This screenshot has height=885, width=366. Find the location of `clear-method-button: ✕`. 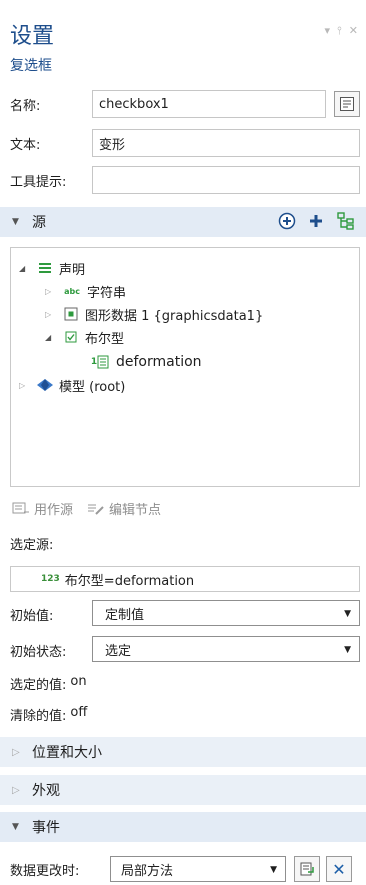

clear-method-button: ✕ is located at coordinates (339, 869).